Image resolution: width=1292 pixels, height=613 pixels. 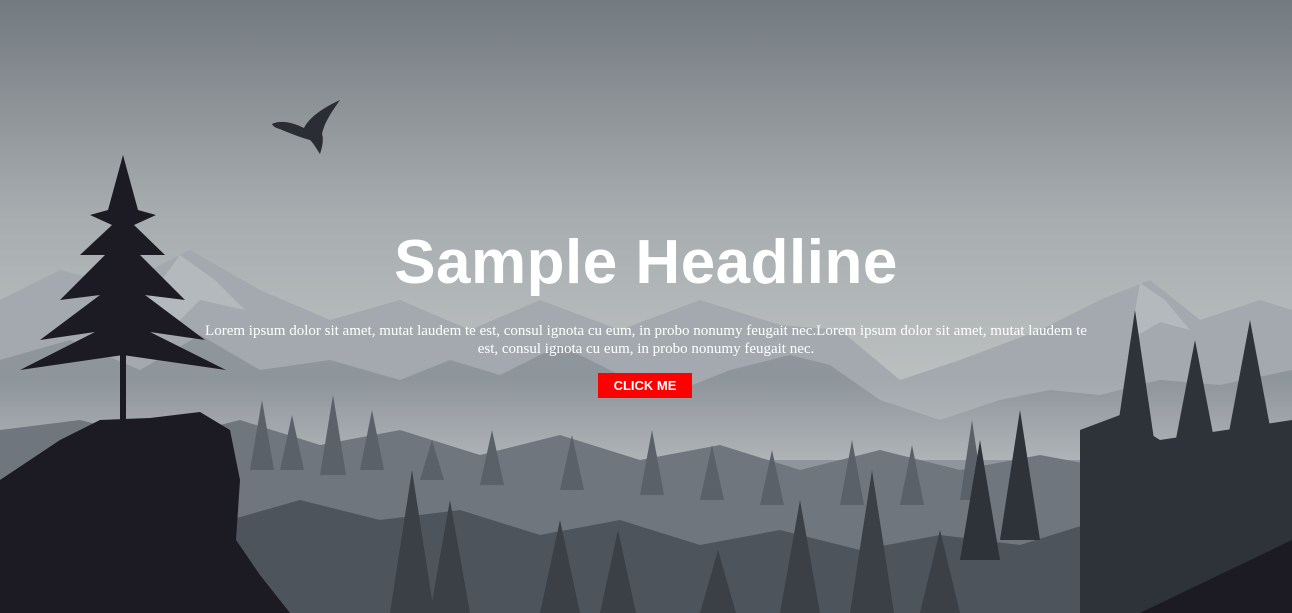 What do you see at coordinates (646, 262) in the screenshot?
I see `page-title: Sample Headline` at bounding box center [646, 262].